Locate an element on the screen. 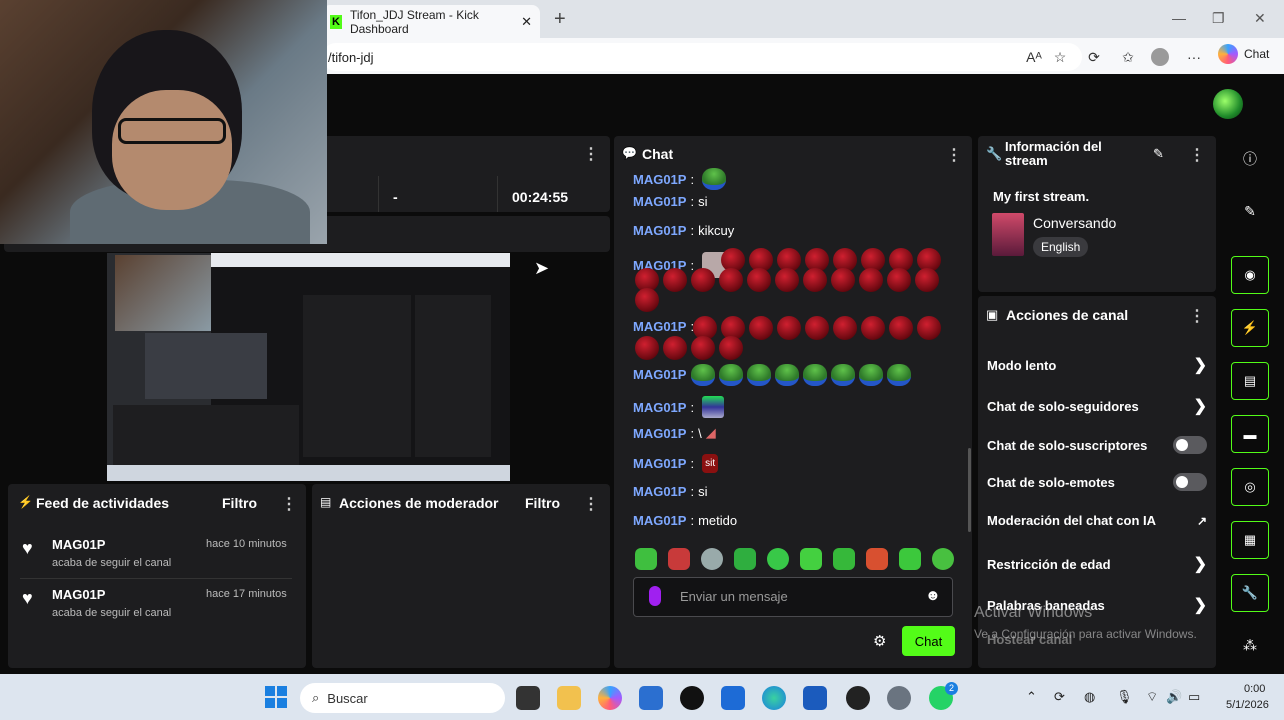 This screenshot has width=1284, height=720. favorite-star-icon: ☆ is located at coordinates (1060, 57).